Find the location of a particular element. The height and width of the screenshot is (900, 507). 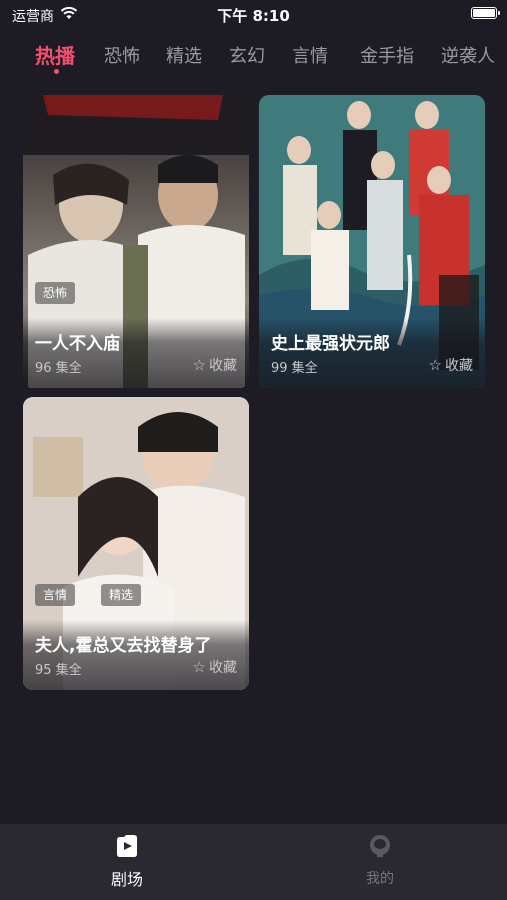

drama-card: 恐怖 一人不入庙 96 集全 ☆ 收藏 is located at coordinates (136, 241).